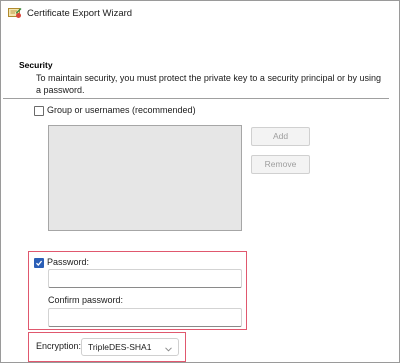 The image size is (400, 363). What do you see at coordinates (15, 13) in the screenshot?
I see `certificate-wizard-icon` at bounding box center [15, 13].